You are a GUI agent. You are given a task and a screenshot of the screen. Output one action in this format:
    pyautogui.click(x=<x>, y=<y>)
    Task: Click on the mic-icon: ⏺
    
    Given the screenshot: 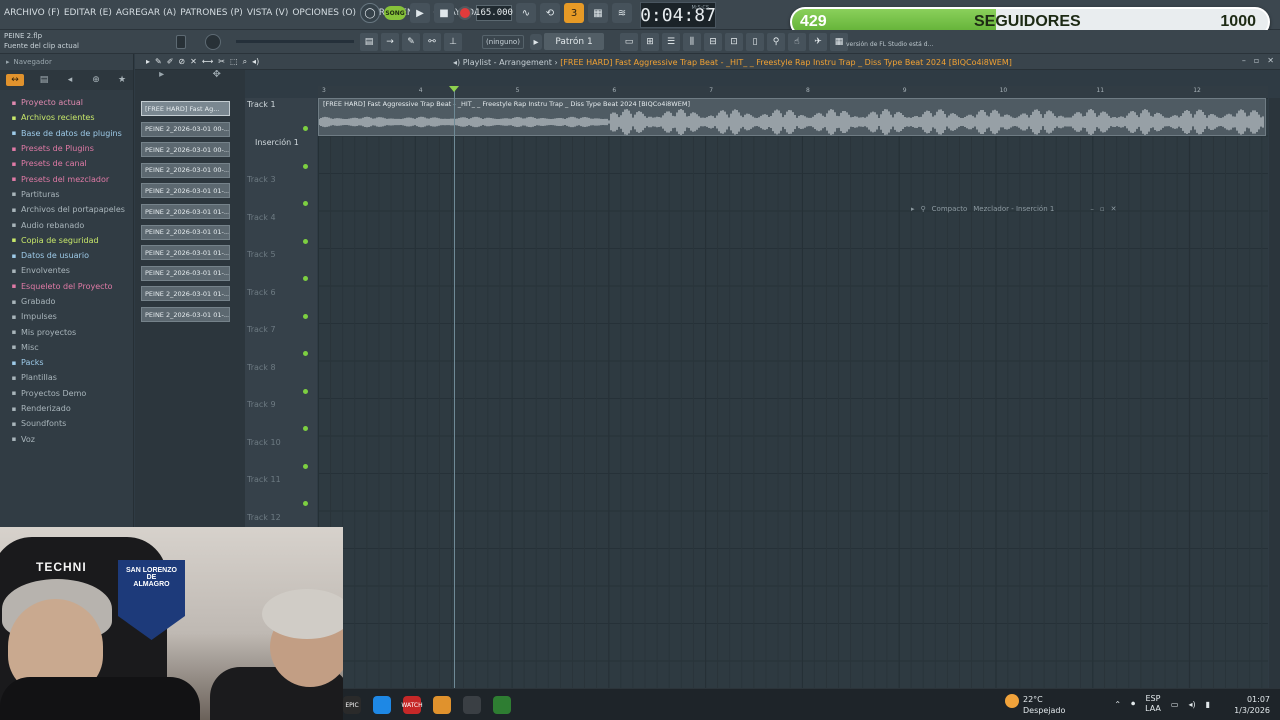 What is the action you would take?
    pyautogui.click(x=1133, y=704)
    